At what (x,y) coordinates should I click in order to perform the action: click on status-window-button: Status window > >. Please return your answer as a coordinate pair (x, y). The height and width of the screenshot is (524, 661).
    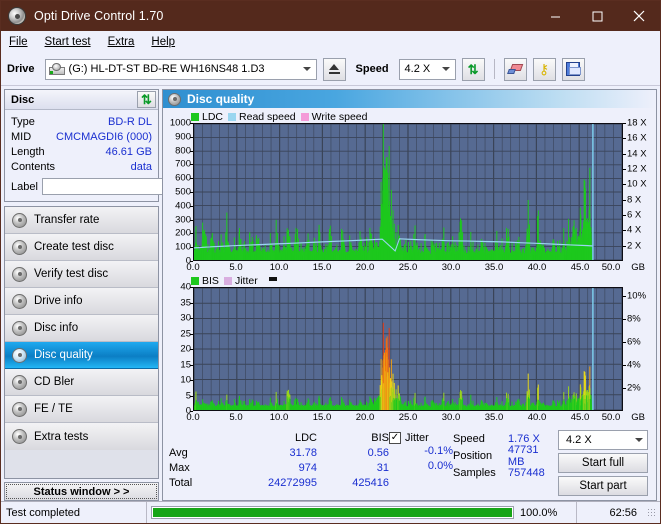
    Looking at the image, I should click on (81, 491).